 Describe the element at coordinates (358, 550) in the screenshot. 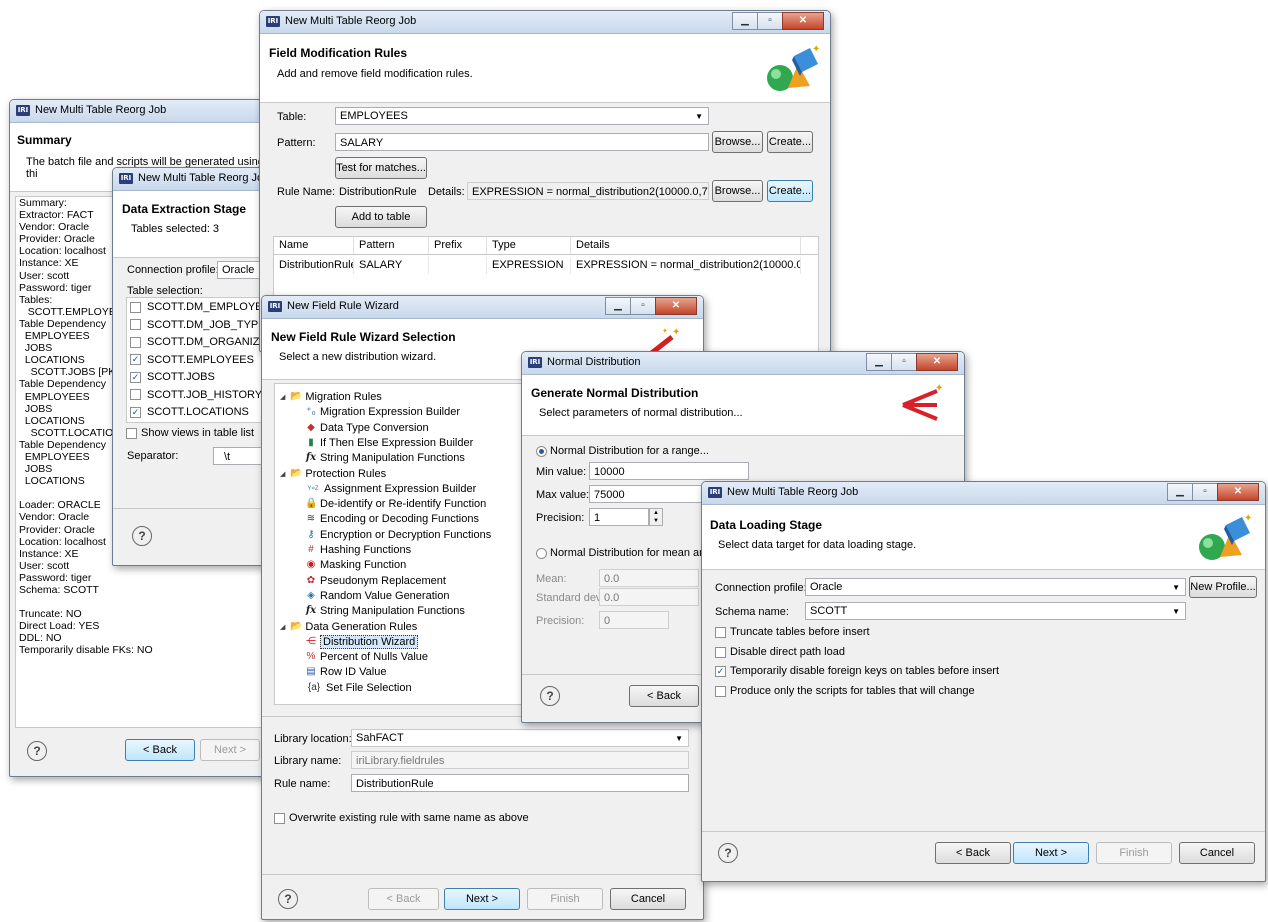

I see `tree-item: # Hashing Functions` at that location.